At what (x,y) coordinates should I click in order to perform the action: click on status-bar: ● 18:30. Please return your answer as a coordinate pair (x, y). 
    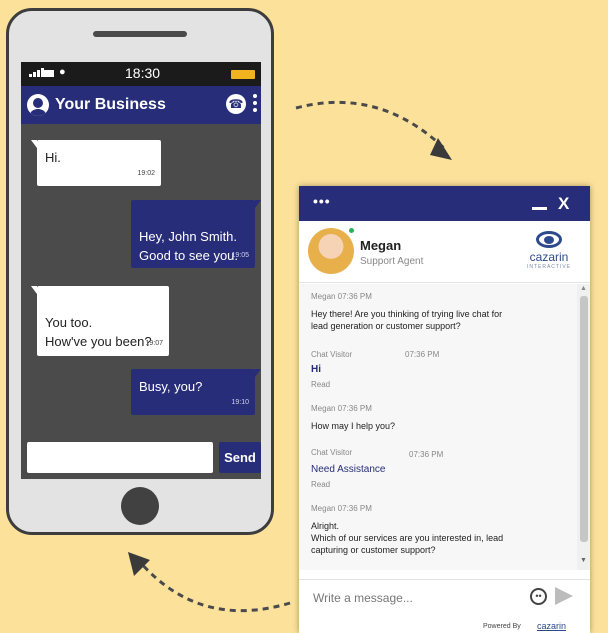
    Looking at the image, I should click on (141, 74).